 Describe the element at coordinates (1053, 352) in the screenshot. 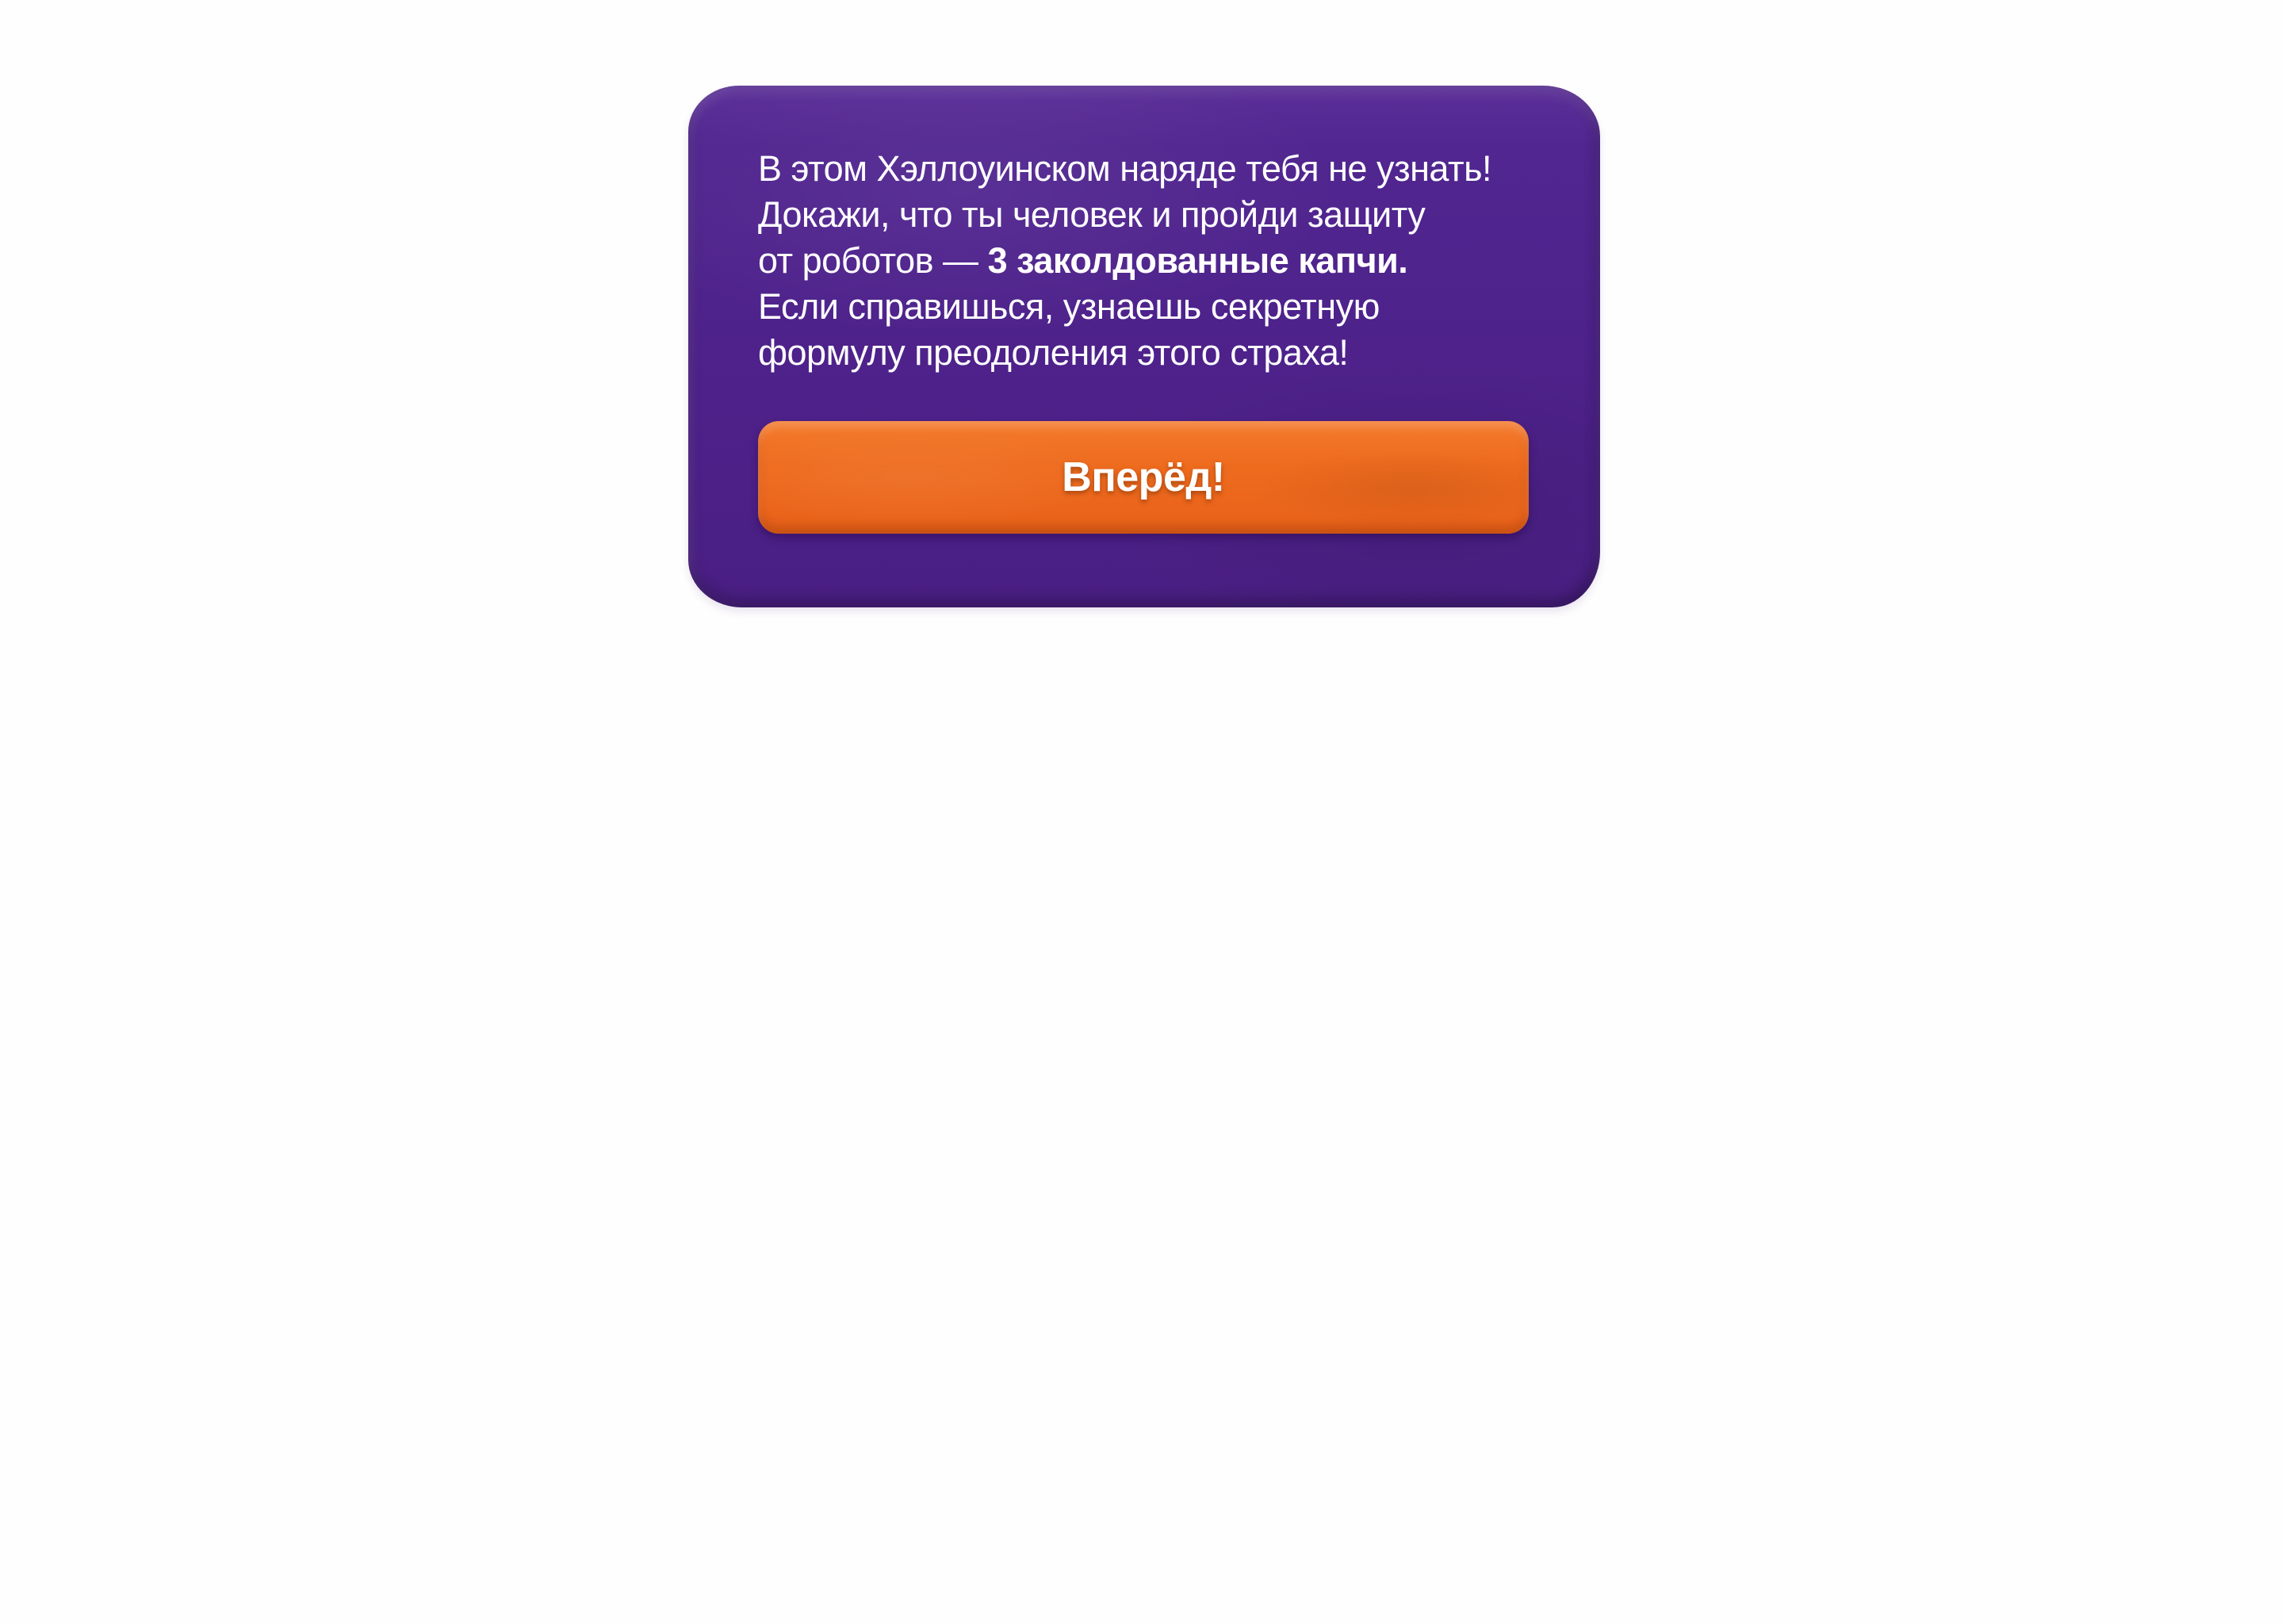

I see `message-line-5: формулу преодоления этого страха!` at that location.